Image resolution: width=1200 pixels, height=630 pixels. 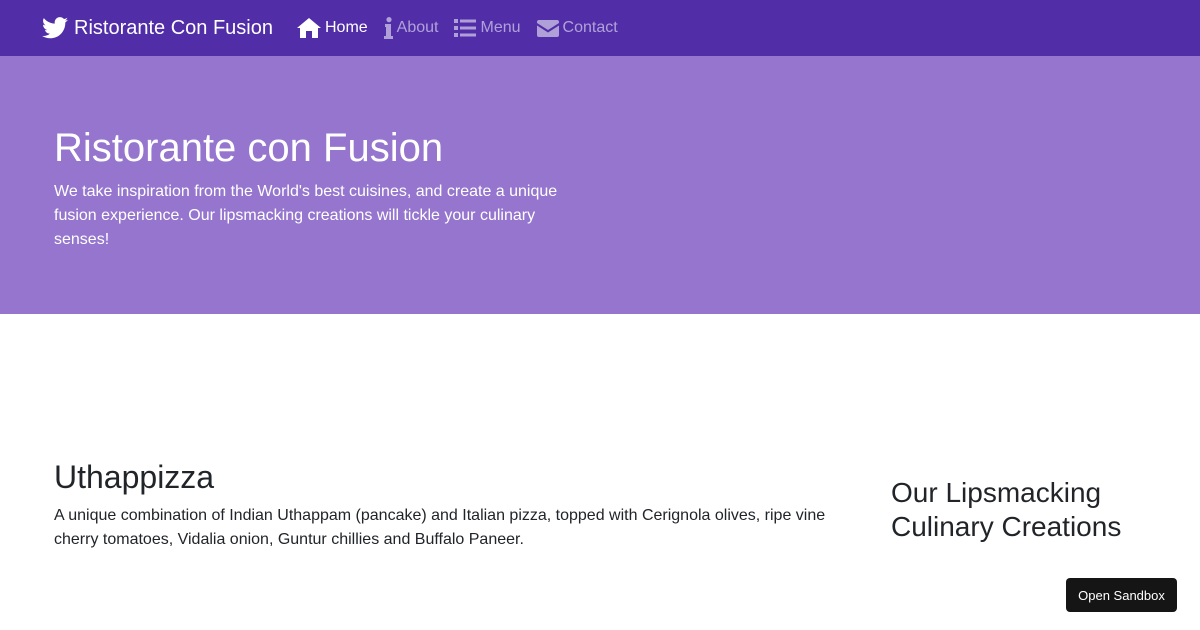 I want to click on aside-section: Our Lipsmacking Culinary Creations, so click(x=1031, y=510).